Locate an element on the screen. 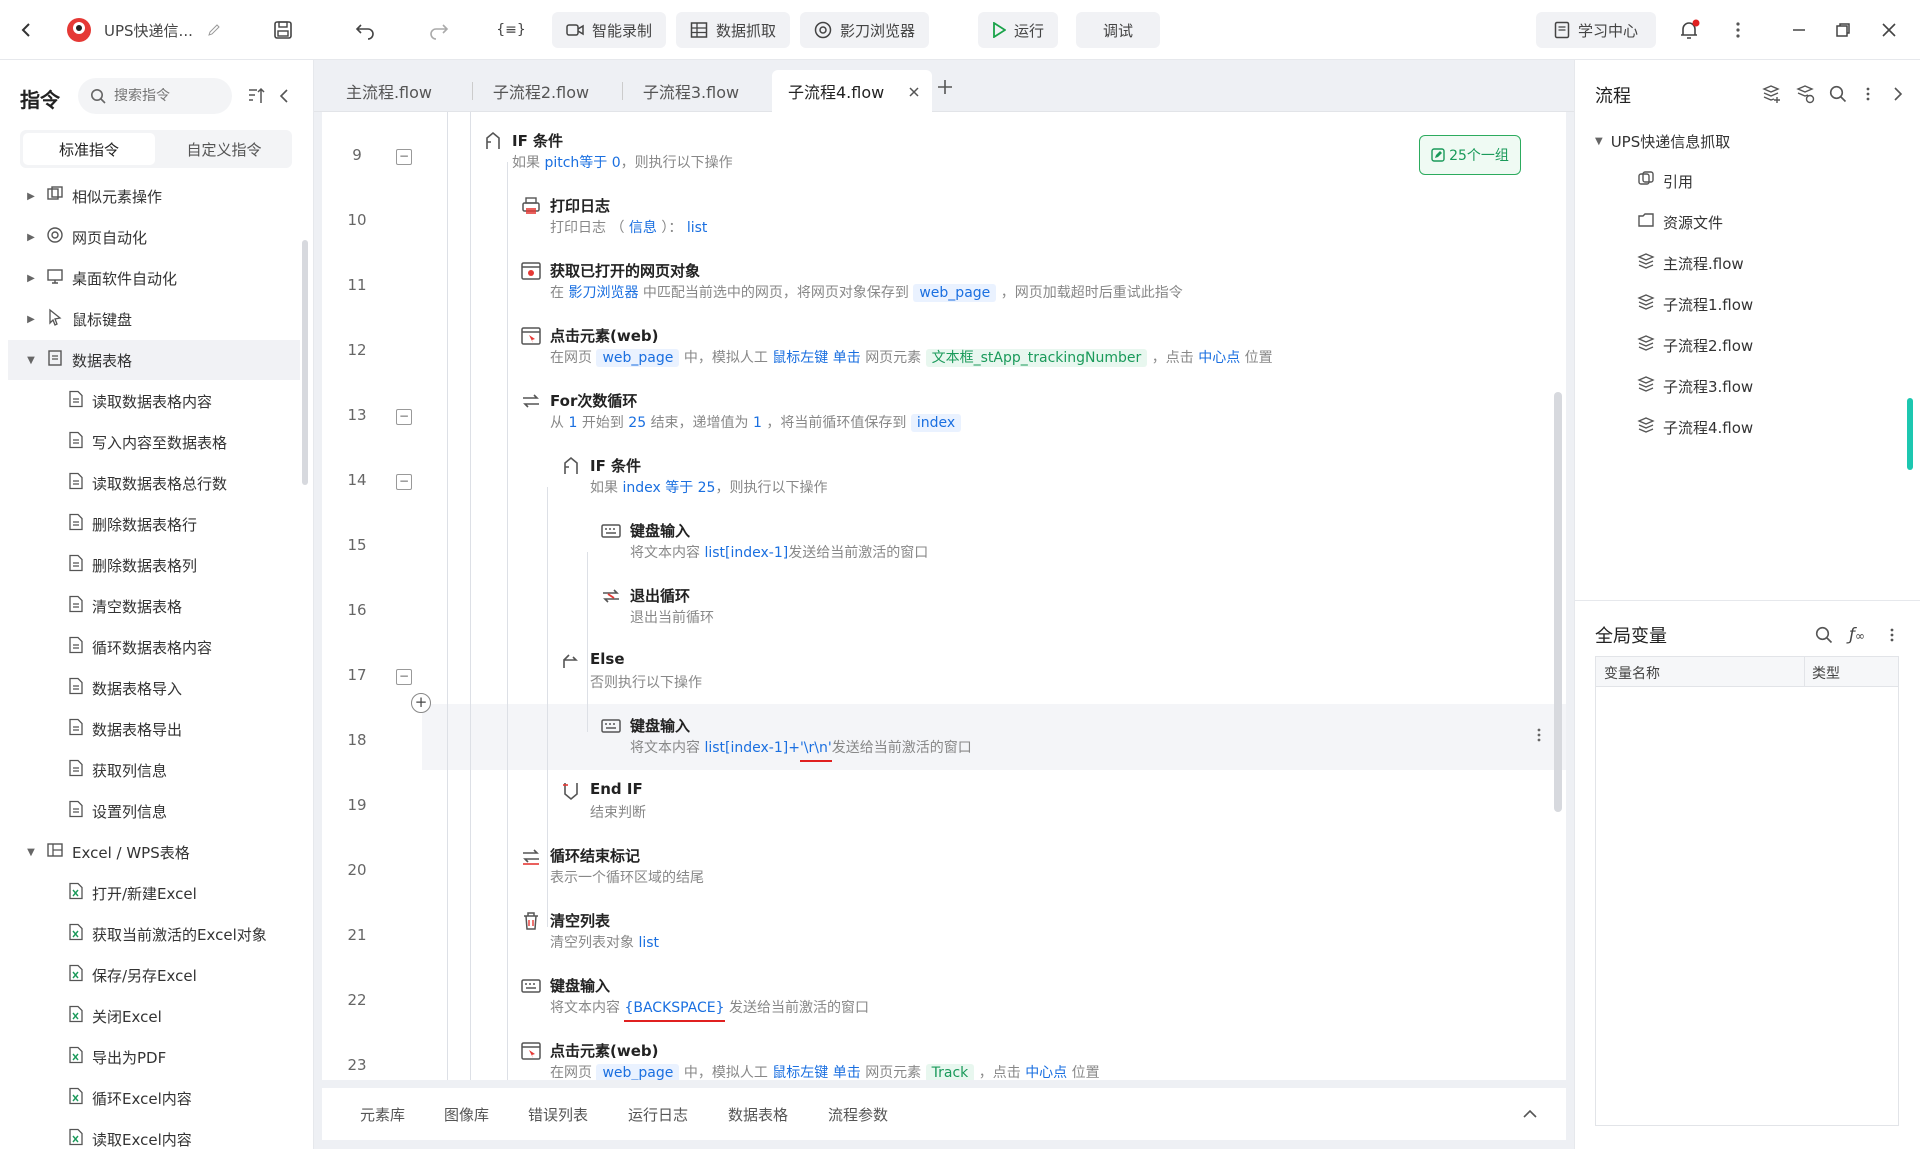 This screenshot has height=1149, width=1920. data-capture-button: 数据抓取 is located at coordinates (733, 30).